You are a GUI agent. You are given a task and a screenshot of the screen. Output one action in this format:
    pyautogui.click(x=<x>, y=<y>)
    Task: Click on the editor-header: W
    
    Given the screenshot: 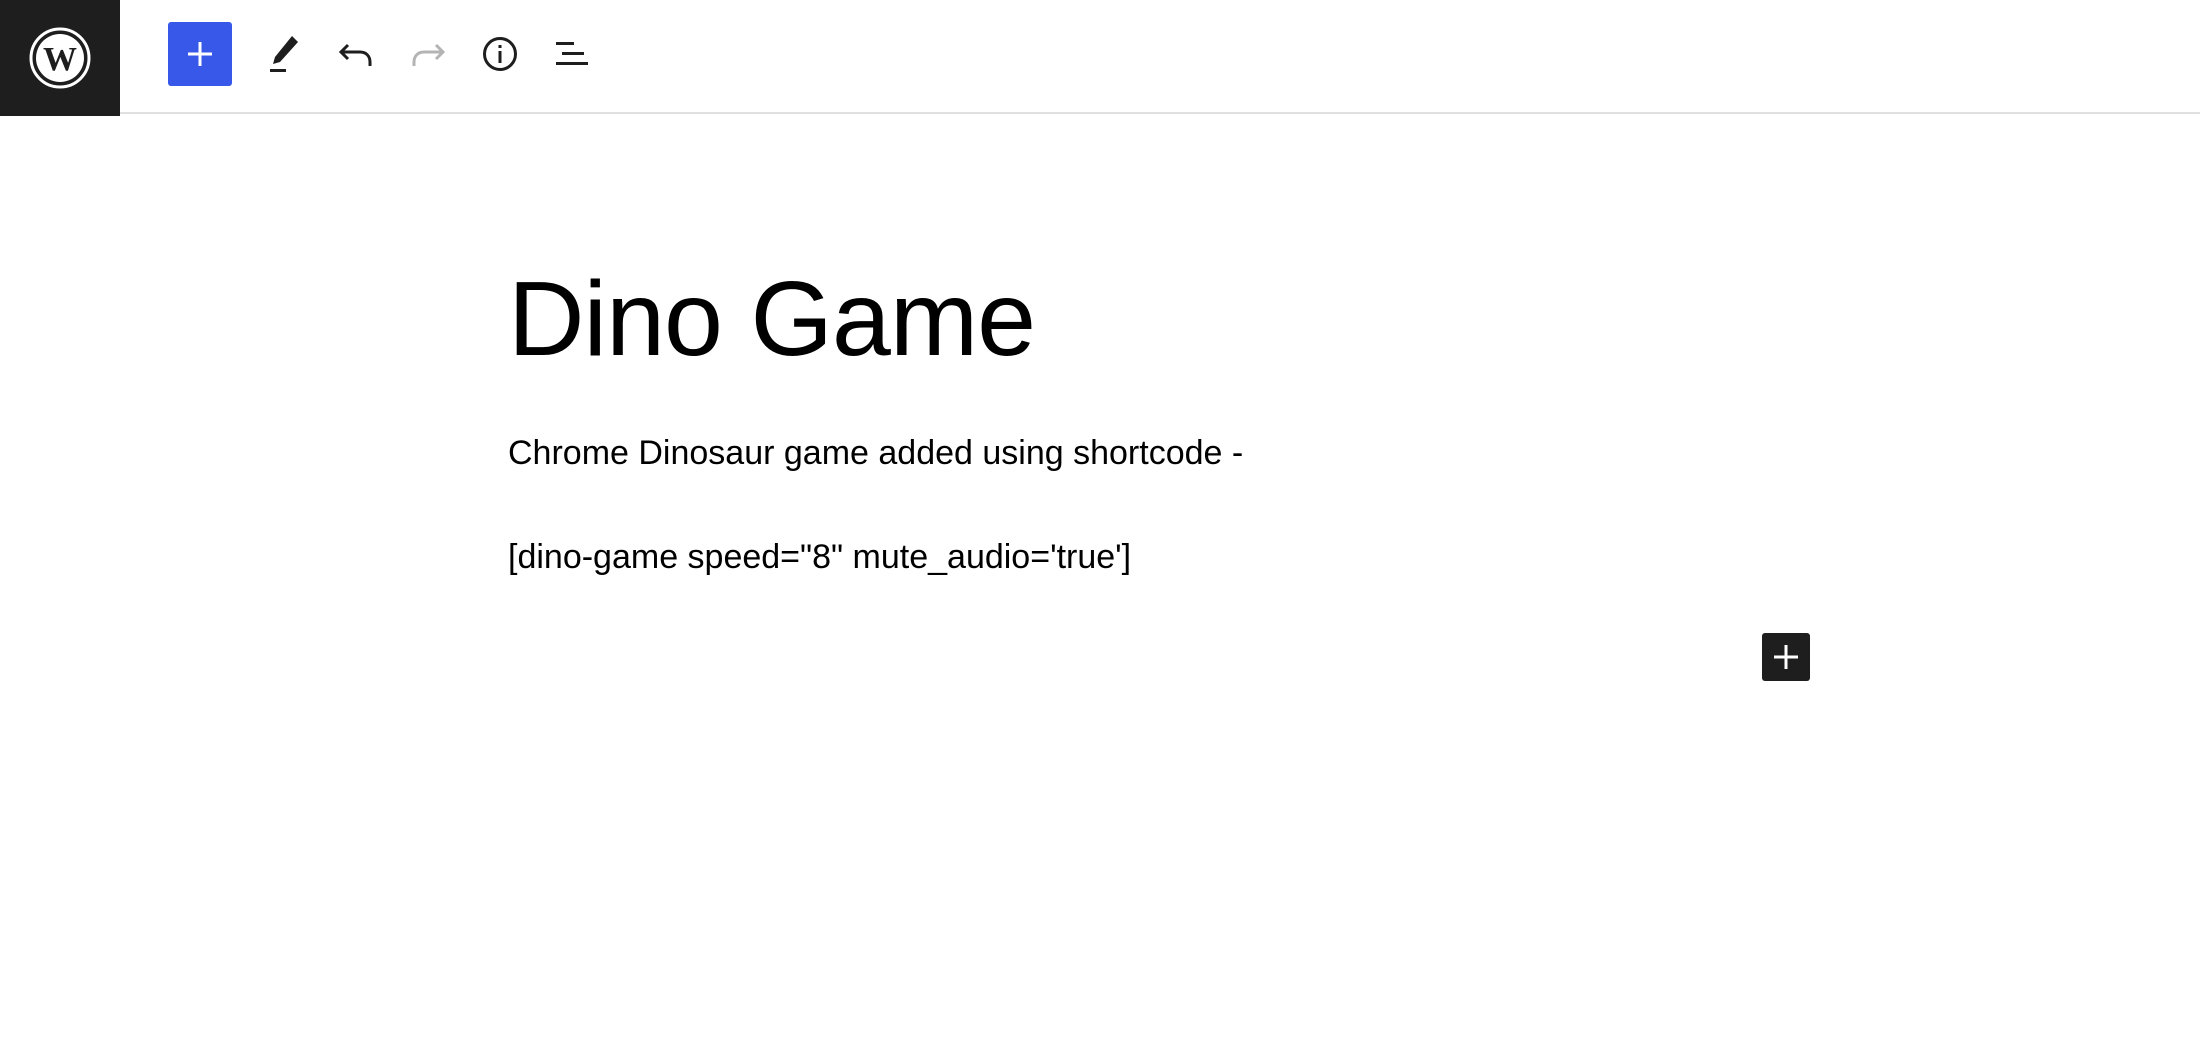 What is the action you would take?
    pyautogui.click(x=1100, y=58)
    